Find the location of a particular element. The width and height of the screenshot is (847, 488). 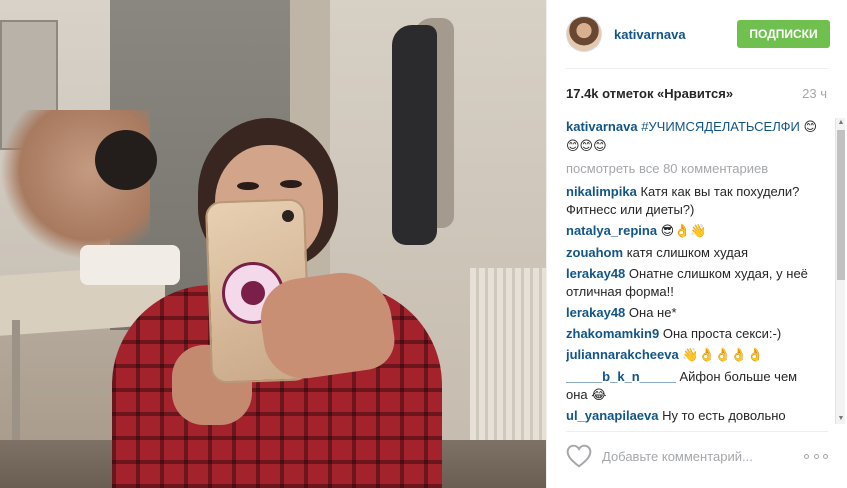

header-divider is located at coordinates (697, 68).